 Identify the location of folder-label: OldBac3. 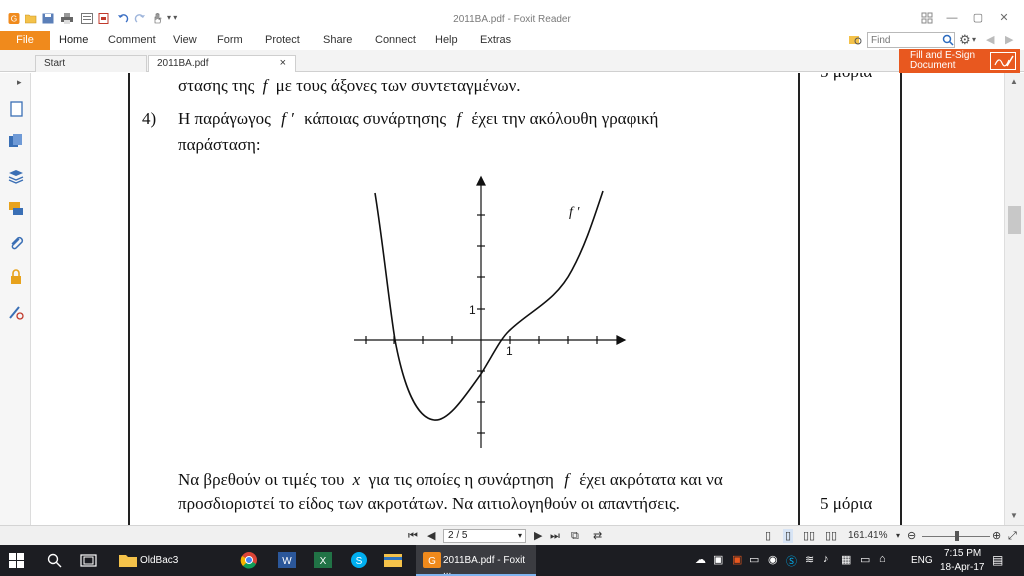
(159, 560).